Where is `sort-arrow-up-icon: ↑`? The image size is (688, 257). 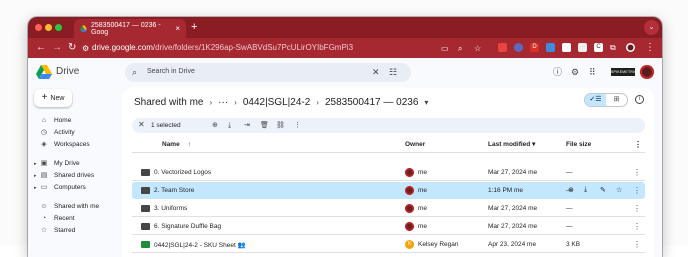 sort-arrow-up-icon: ↑ is located at coordinates (189, 144).